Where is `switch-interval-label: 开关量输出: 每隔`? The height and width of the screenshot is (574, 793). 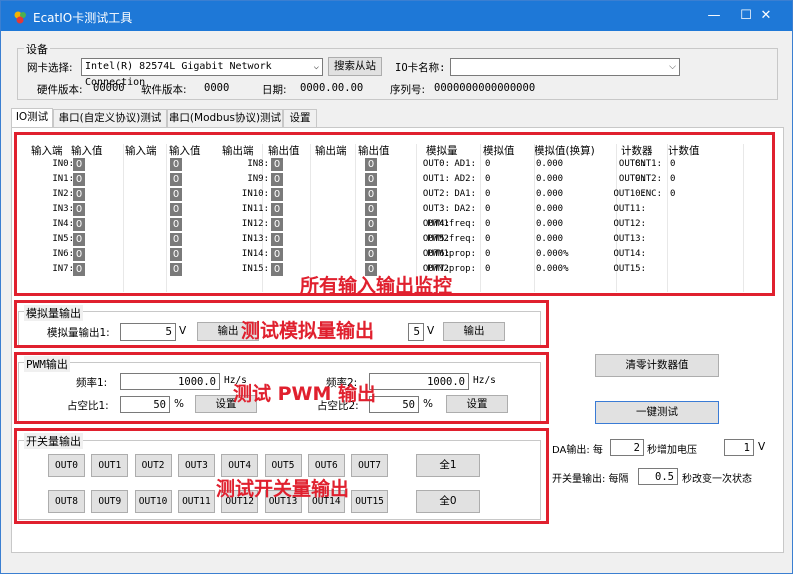
switch-interval-label: 开关量输出: 每隔 is located at coordinates (590, 479).